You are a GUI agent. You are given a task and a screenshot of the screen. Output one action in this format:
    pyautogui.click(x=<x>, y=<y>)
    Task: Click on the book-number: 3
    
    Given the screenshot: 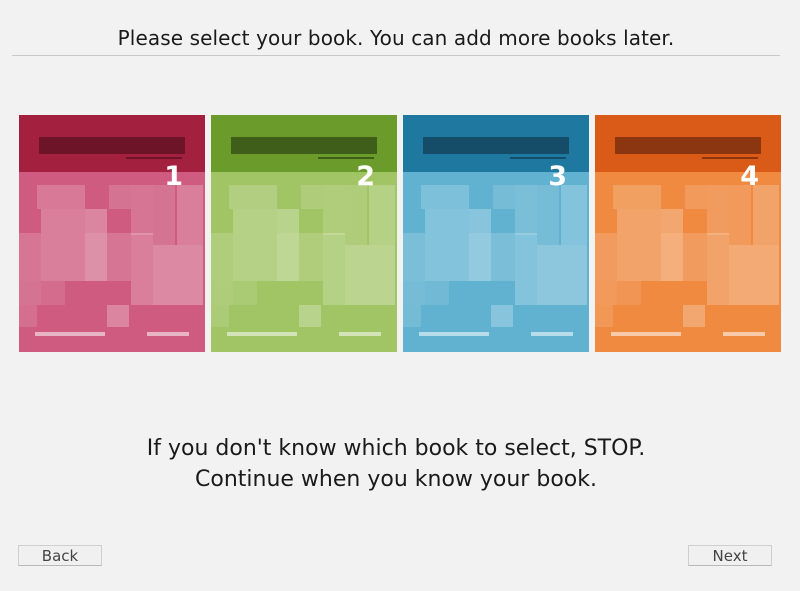 What is the action you would take?
    pyautogui.click(x=557, y=176)
    